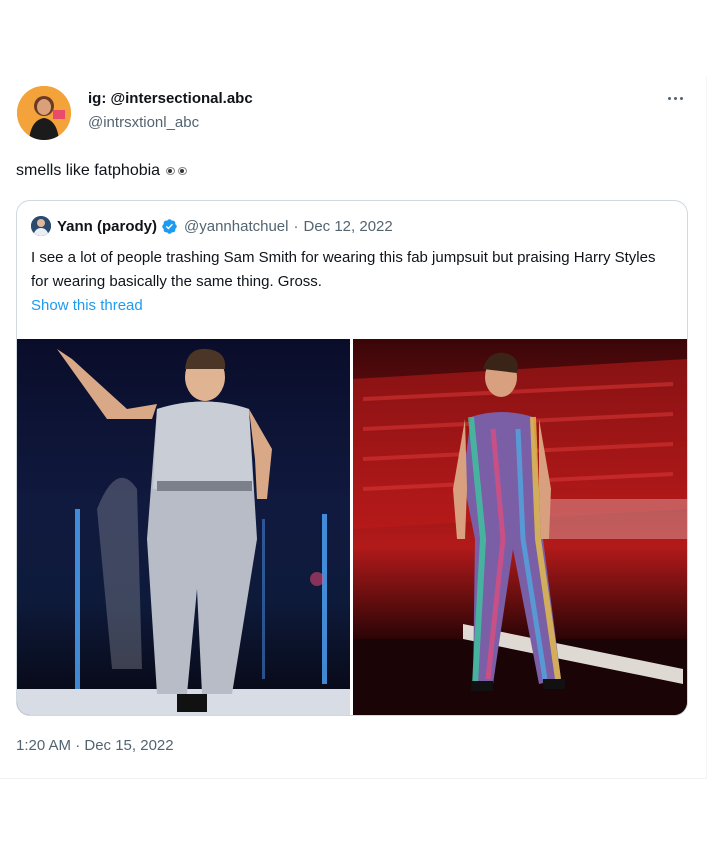 This screenshot has width=720, height=858. I want to click on author-avatar, so click(44, 113).